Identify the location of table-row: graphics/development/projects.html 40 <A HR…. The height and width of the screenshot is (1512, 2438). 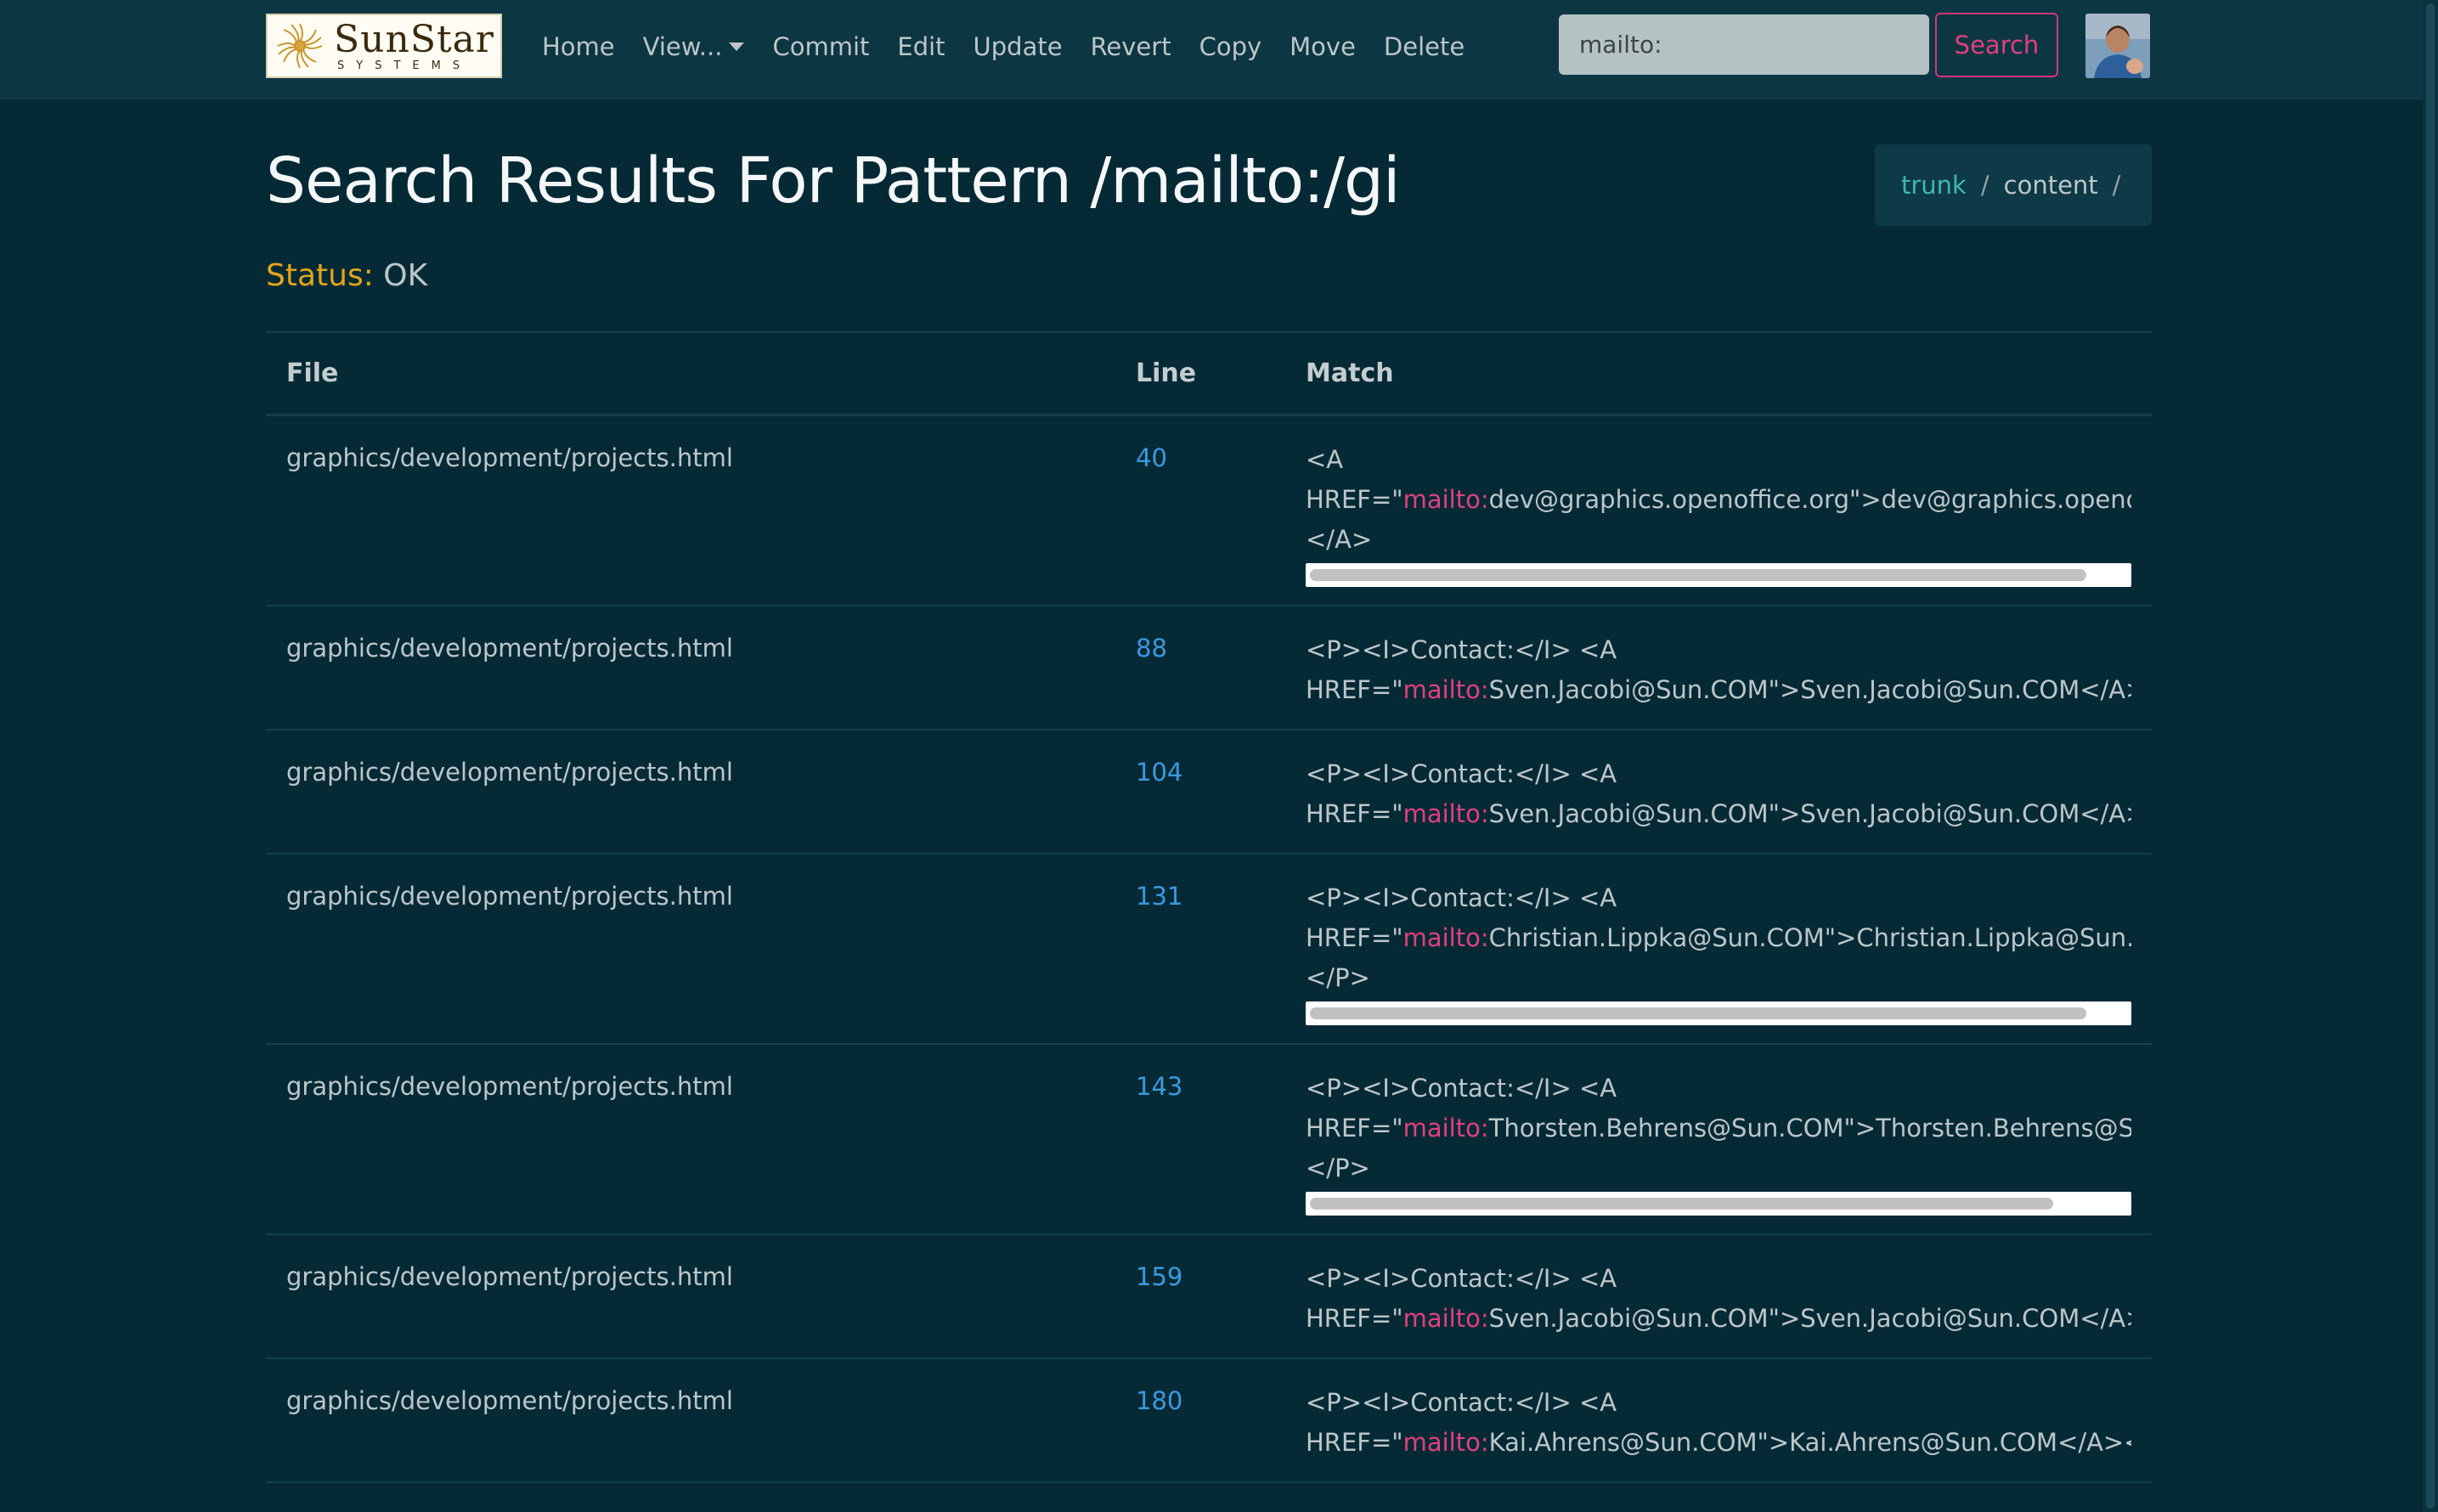
(1209, 511).